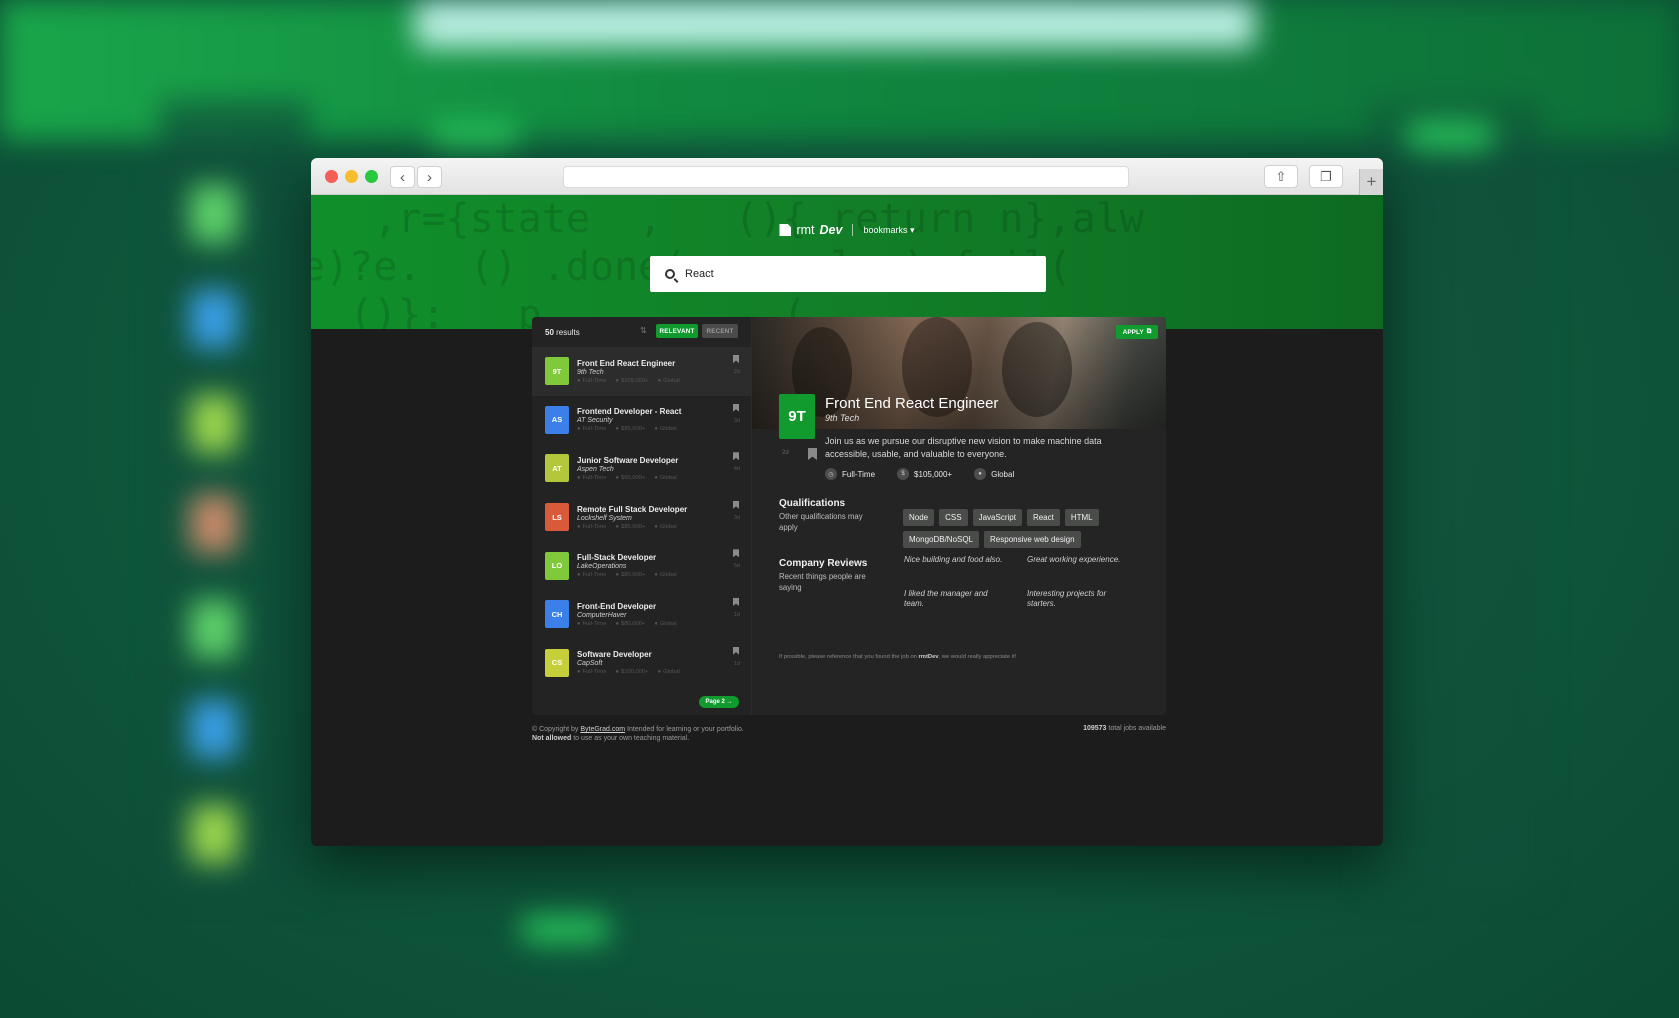 The image size is (1679, 1018). What do you see at coordinates (557, 419) in the screenshot?
I see `company-badge: AS` at bounding box center [557, 419].